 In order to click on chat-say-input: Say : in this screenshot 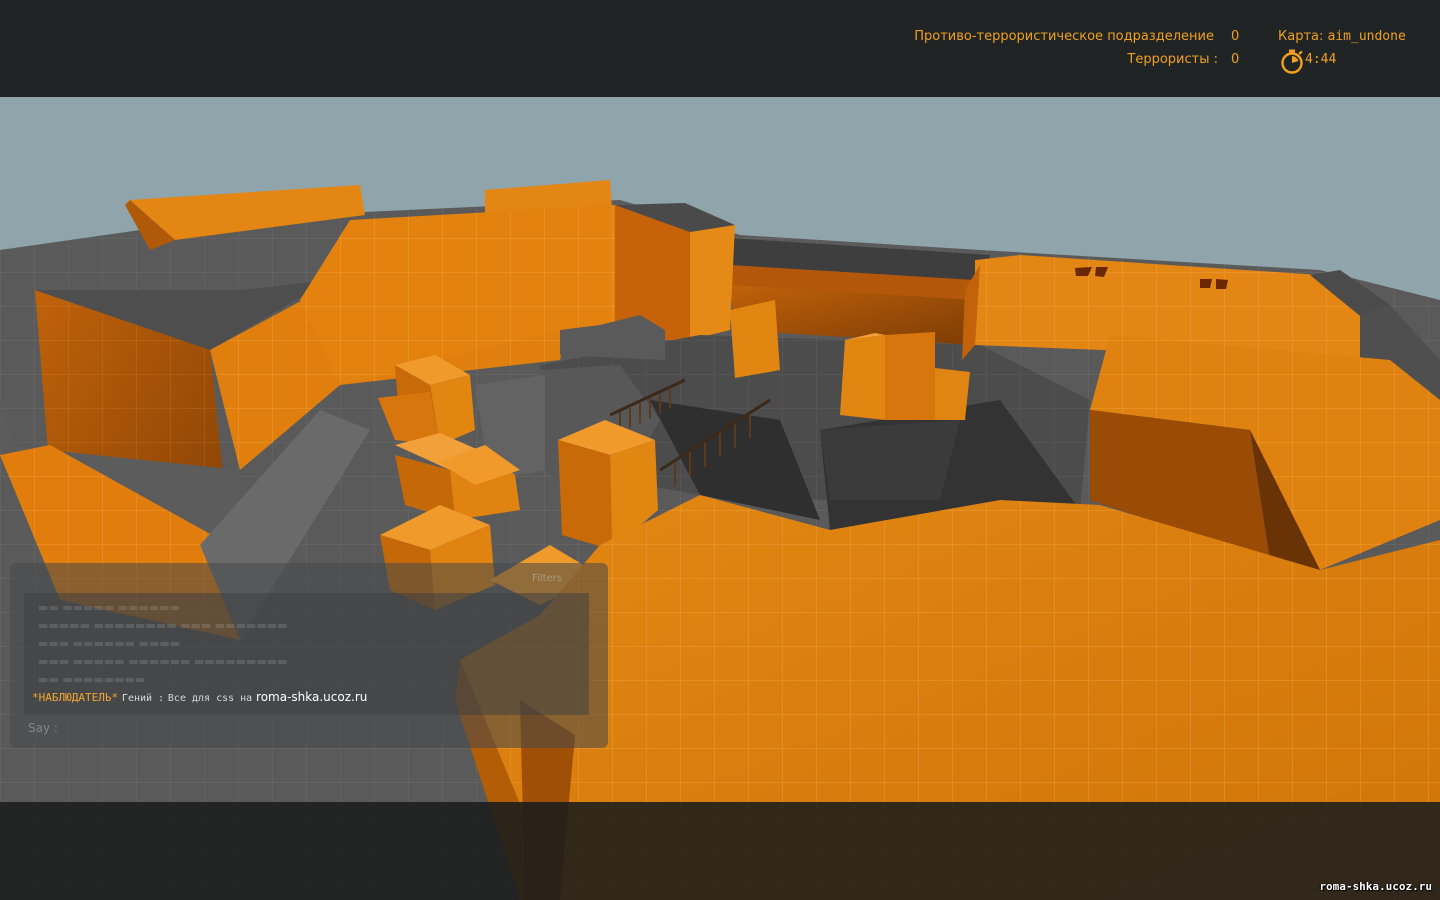, I will do `click(43, 728)`.